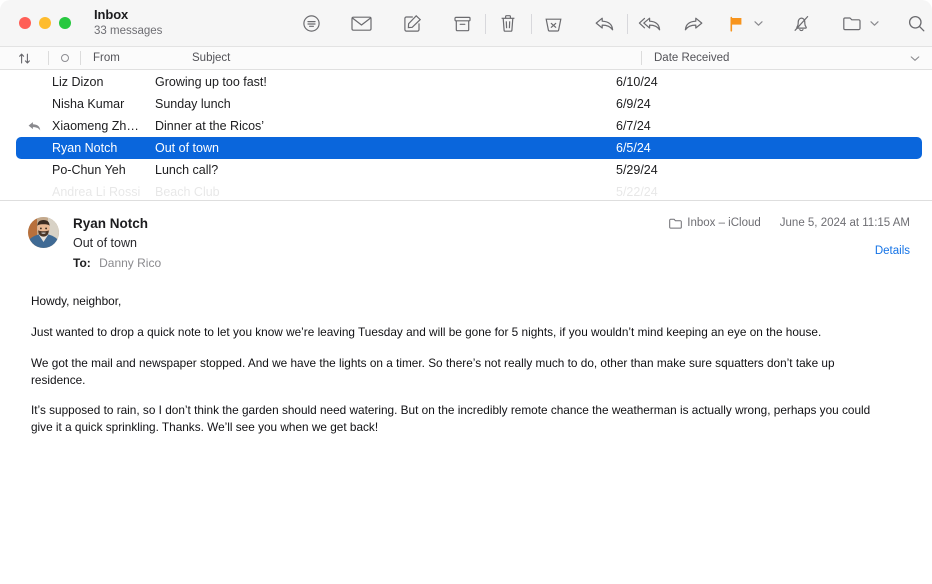 The image size is (932, 584). Describe the element at coordinates (82, 263) in the screenshot. I see `to-label: To:` at that location.